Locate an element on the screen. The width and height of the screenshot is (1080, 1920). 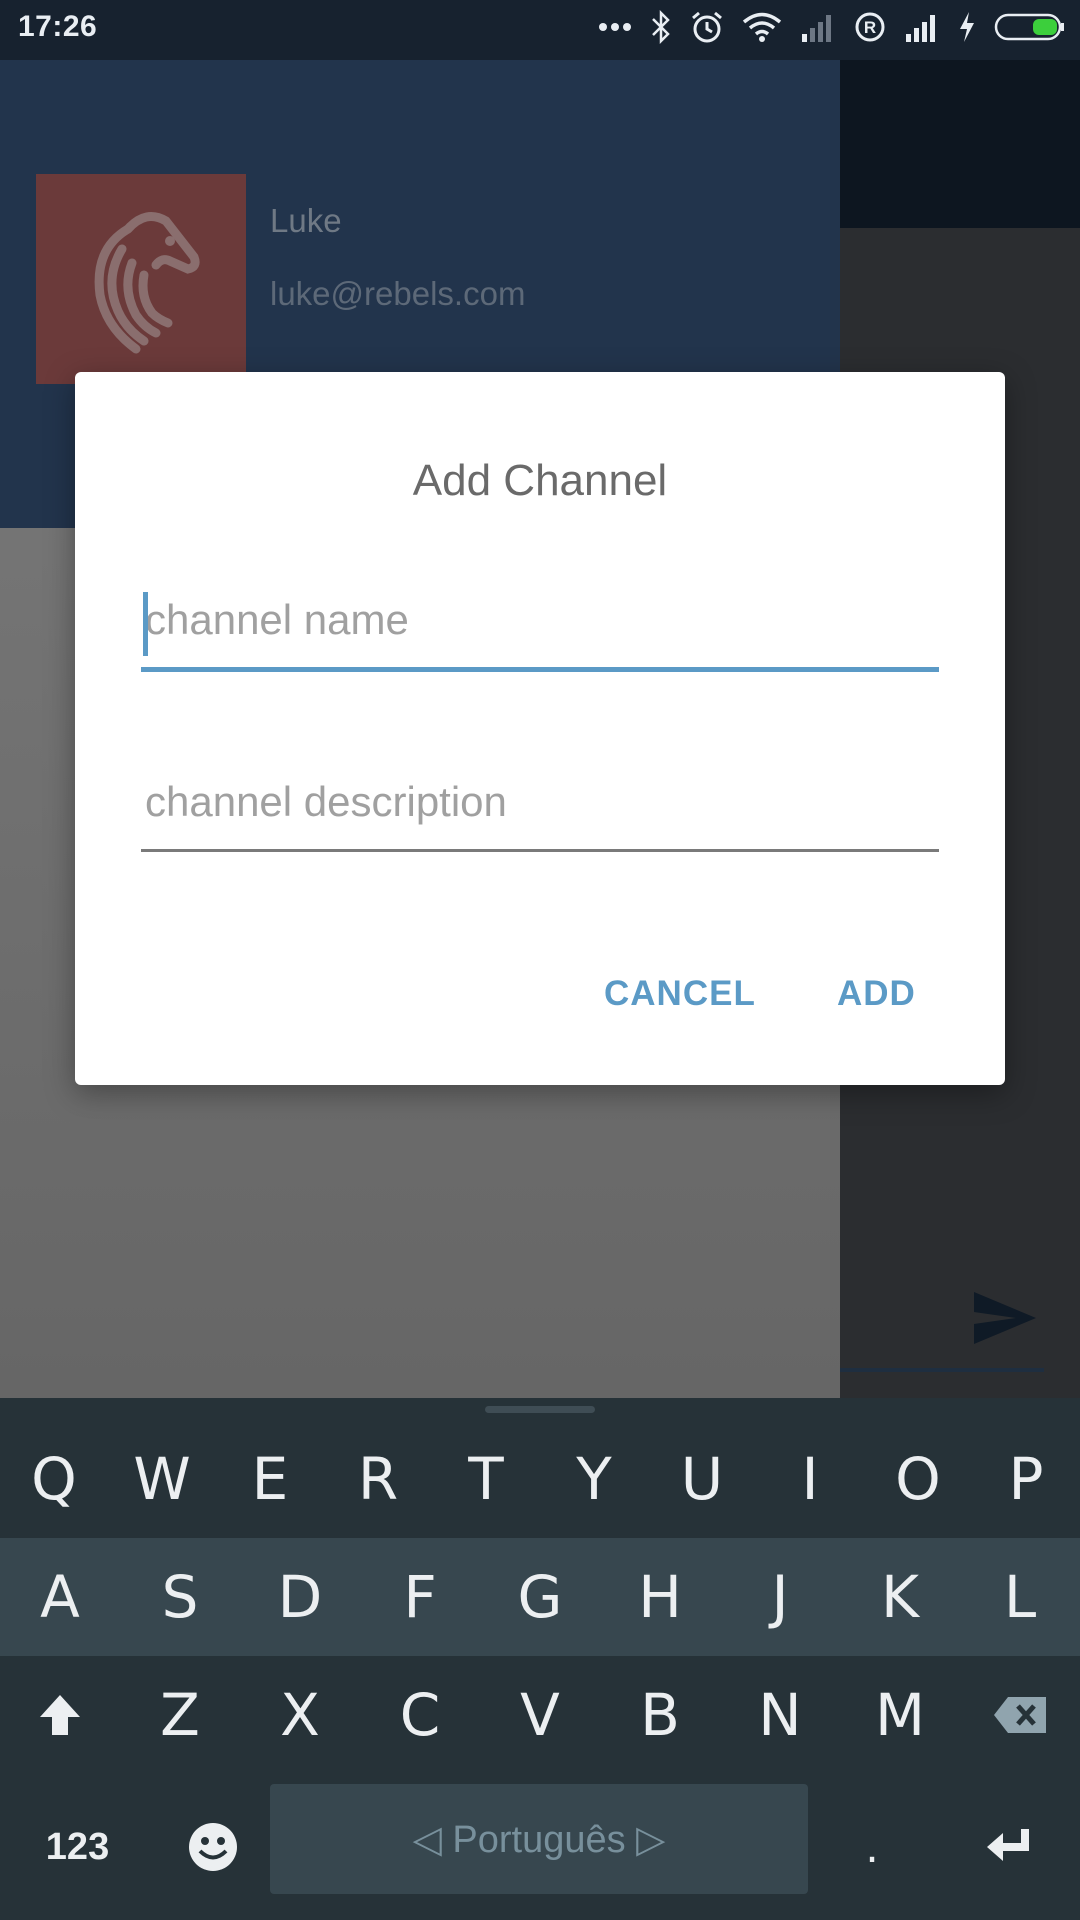
backspace-key is located at coordinates (1020, 1715).